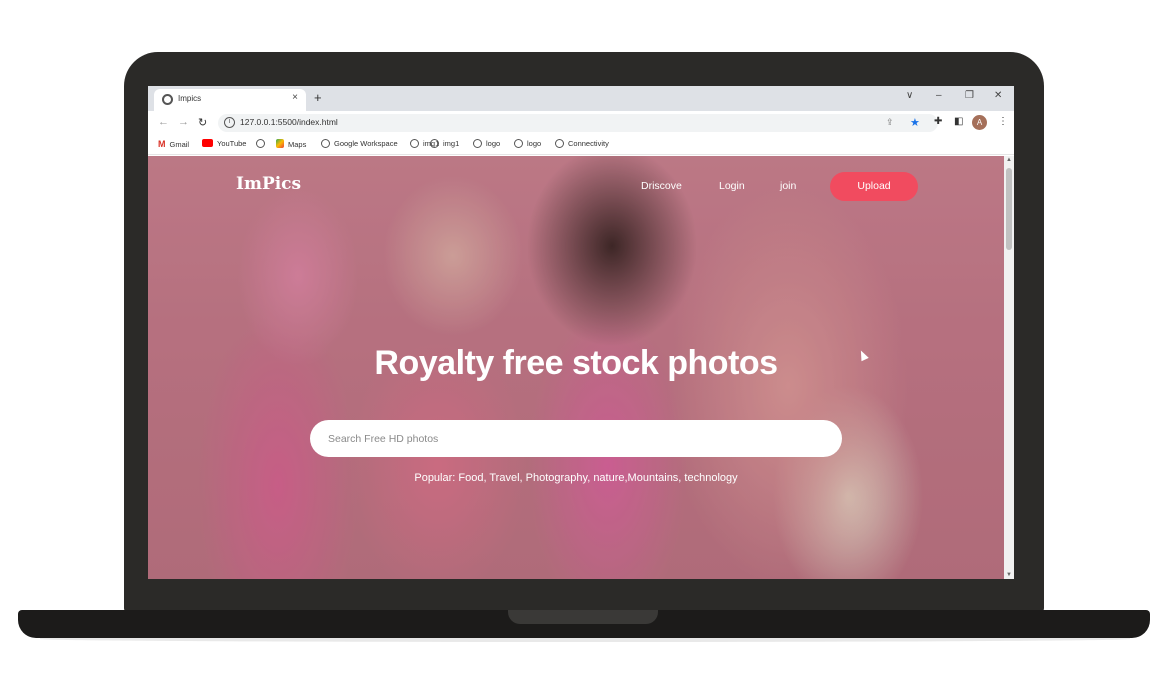 The image size is (1172, 700). I want to click on url-text: 127.0.0.1:5500/index.html, so click(289, 122).